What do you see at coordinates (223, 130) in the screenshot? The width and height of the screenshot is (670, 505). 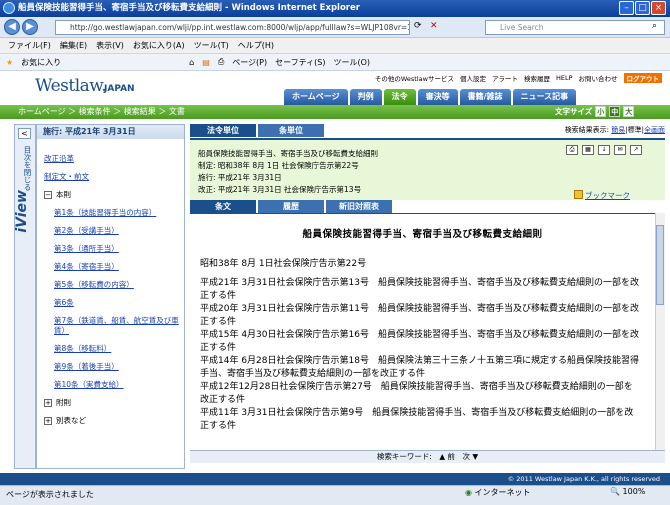 I see `tab-law-unit: 法令単位` at bounding box center [223, 130].